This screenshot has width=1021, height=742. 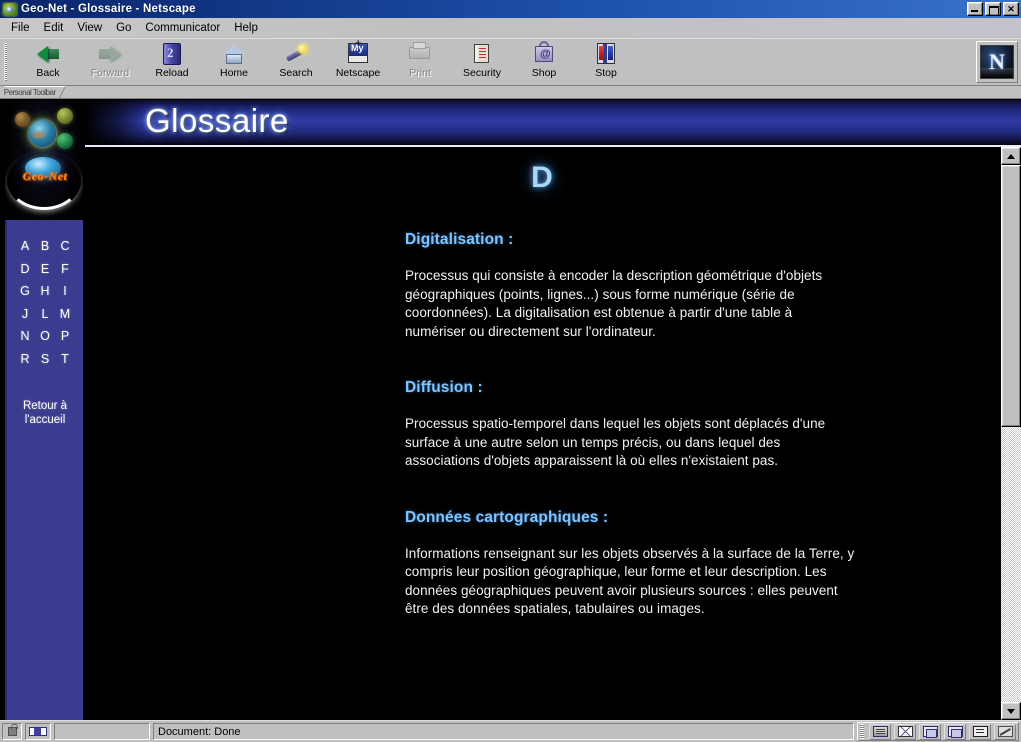 I want to click on home-link: Retour à l'accueil, so click(x=45, y=413).